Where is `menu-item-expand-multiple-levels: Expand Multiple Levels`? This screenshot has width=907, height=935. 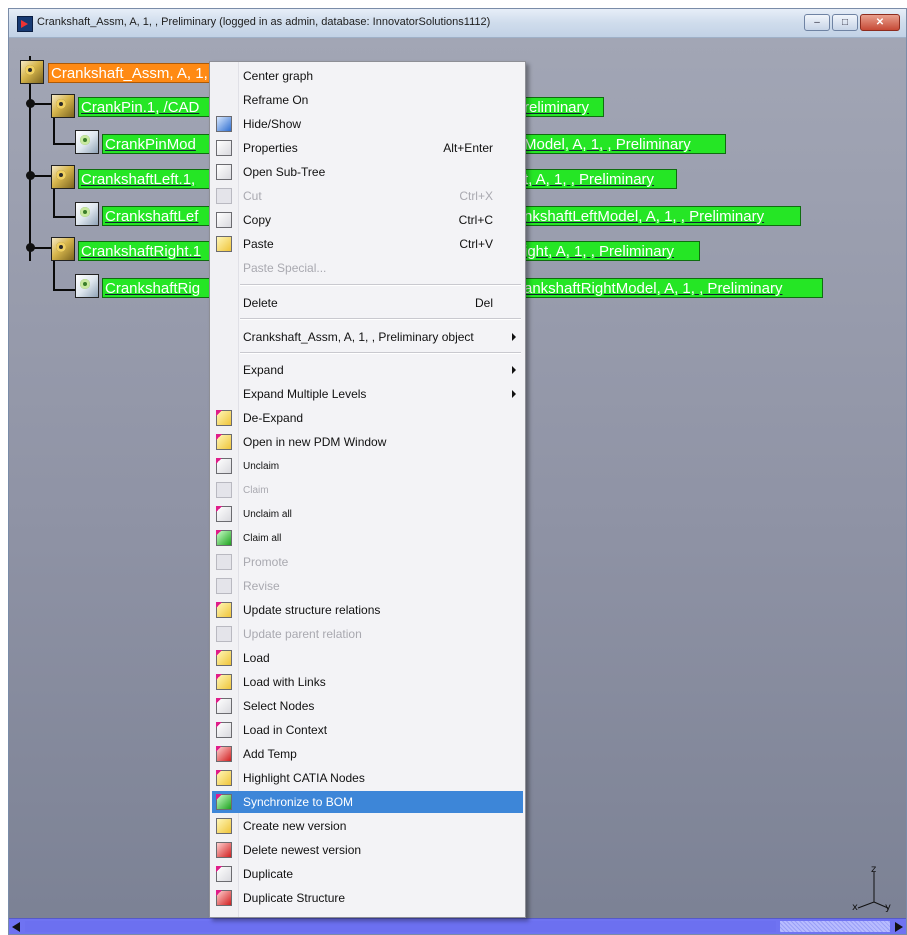
menu-item-expand-multiple-levels: Expand Multiple Levels is located at coordinates (367, 394).